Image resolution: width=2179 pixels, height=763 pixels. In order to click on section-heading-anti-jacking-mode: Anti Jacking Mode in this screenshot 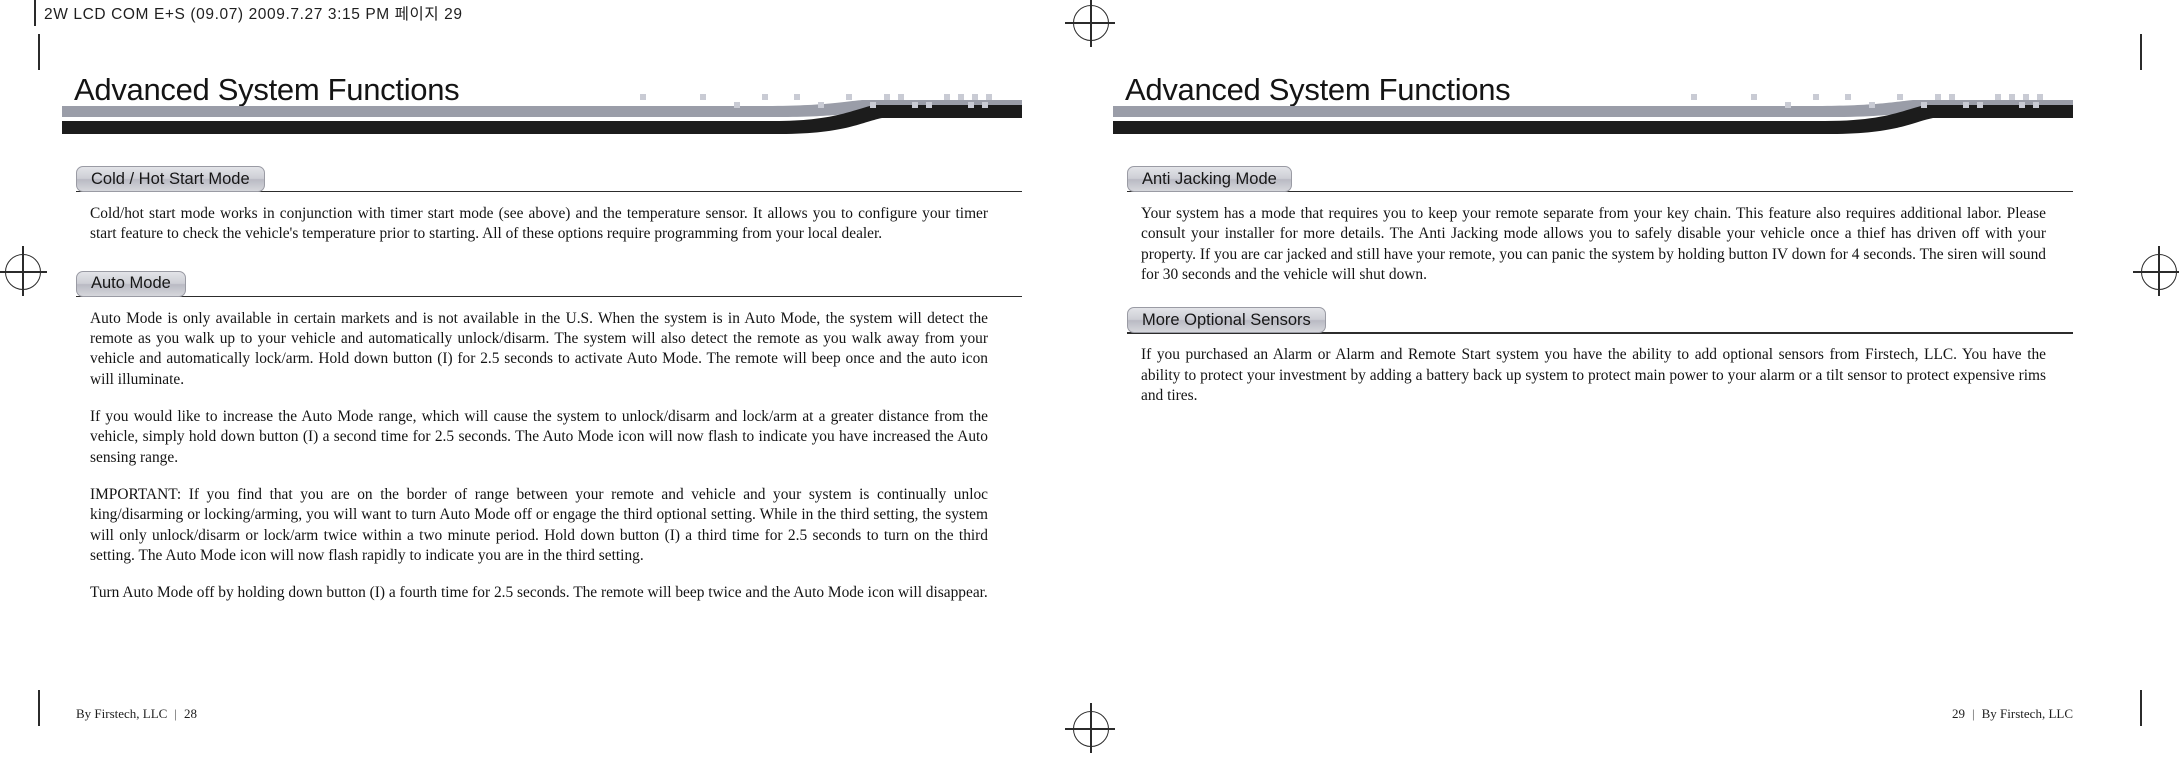, I will do `click(1593, 179)`.